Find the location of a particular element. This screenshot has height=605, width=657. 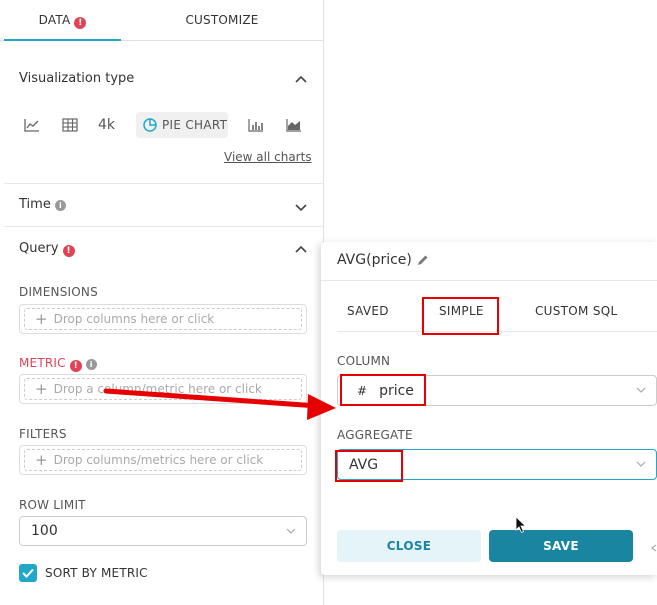

row-limit-select: 100 is located at coordinates (163, 531).